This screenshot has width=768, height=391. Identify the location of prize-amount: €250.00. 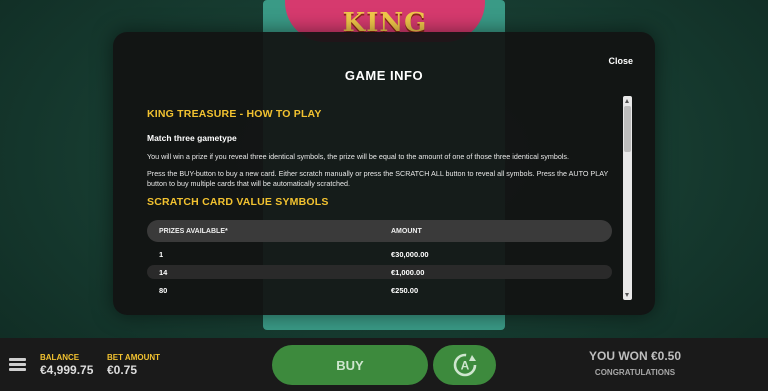
(405, 290).